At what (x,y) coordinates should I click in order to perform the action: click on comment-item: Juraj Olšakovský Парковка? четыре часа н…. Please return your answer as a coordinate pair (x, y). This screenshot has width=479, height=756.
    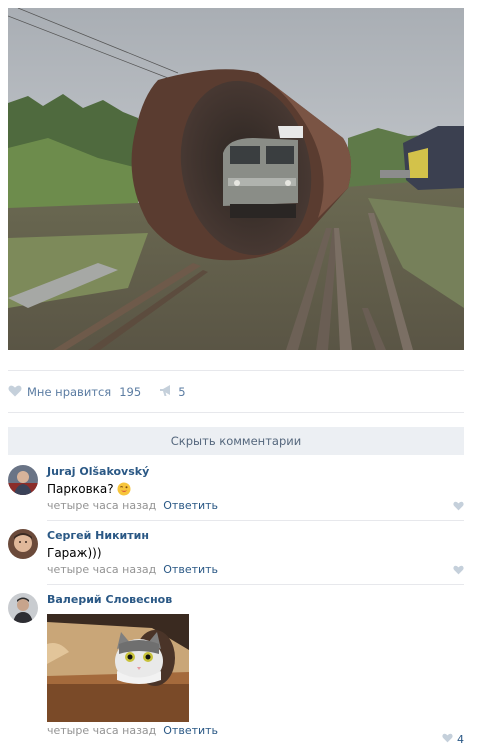
    Looking at the image, I should click on (236, 489).